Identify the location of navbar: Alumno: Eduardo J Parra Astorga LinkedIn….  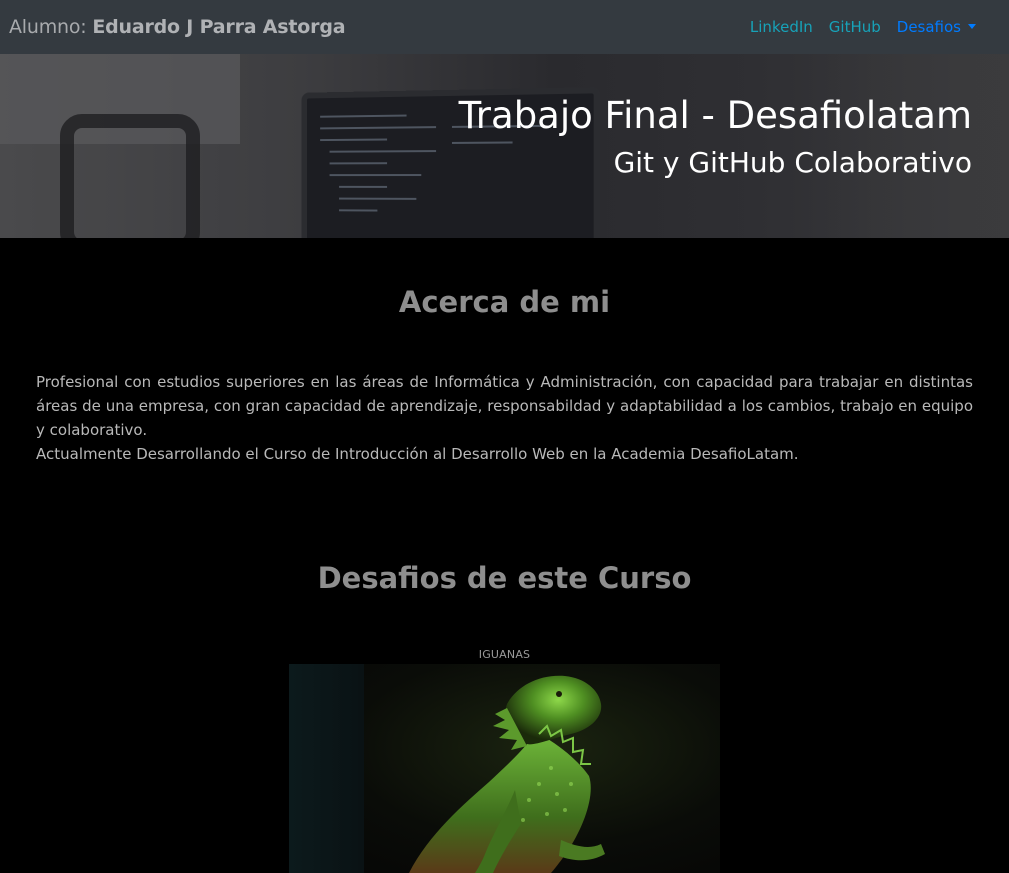
(504, 27).